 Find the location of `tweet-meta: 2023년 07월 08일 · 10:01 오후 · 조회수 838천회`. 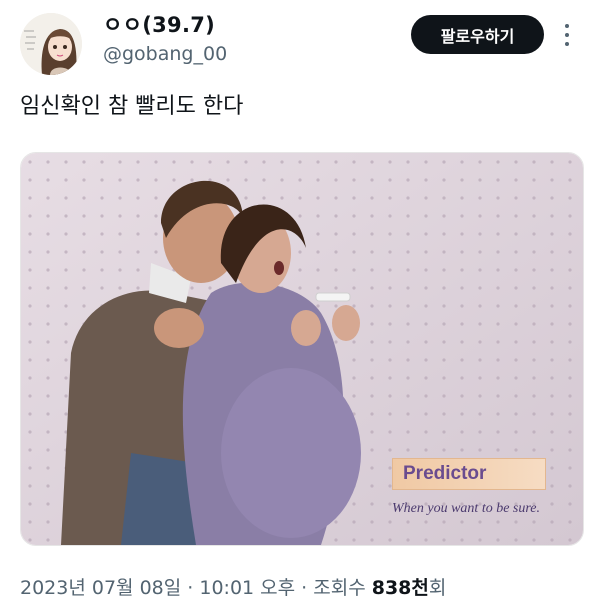

tweet-meta: 2023년 07월 08일 · 10:01 오후 · 조회수 838천회 is located at coordinates (233, 586).